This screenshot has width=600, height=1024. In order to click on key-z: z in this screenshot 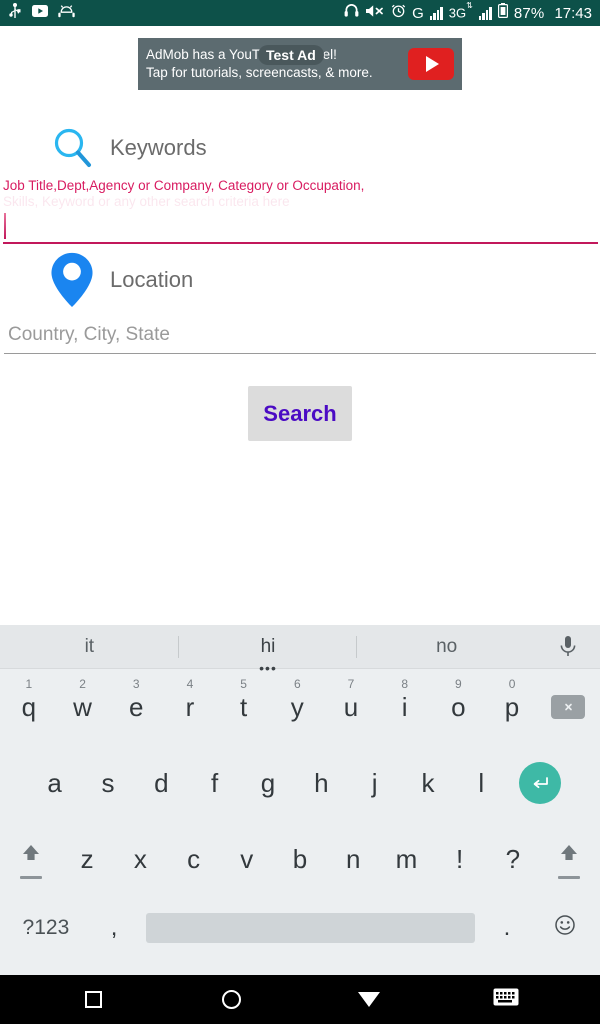, I will do `click(87, 859)`.